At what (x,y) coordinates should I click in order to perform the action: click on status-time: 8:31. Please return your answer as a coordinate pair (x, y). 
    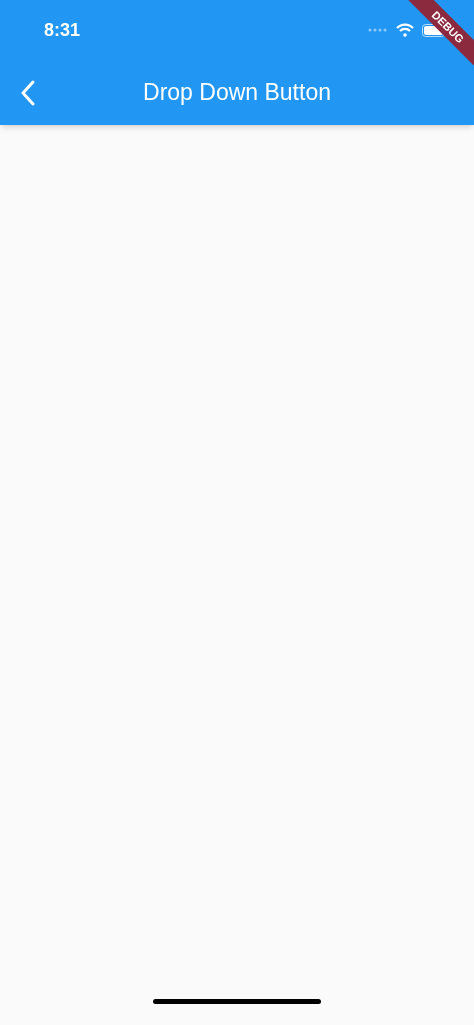
    Looking at the image, I should click on (62, 30).